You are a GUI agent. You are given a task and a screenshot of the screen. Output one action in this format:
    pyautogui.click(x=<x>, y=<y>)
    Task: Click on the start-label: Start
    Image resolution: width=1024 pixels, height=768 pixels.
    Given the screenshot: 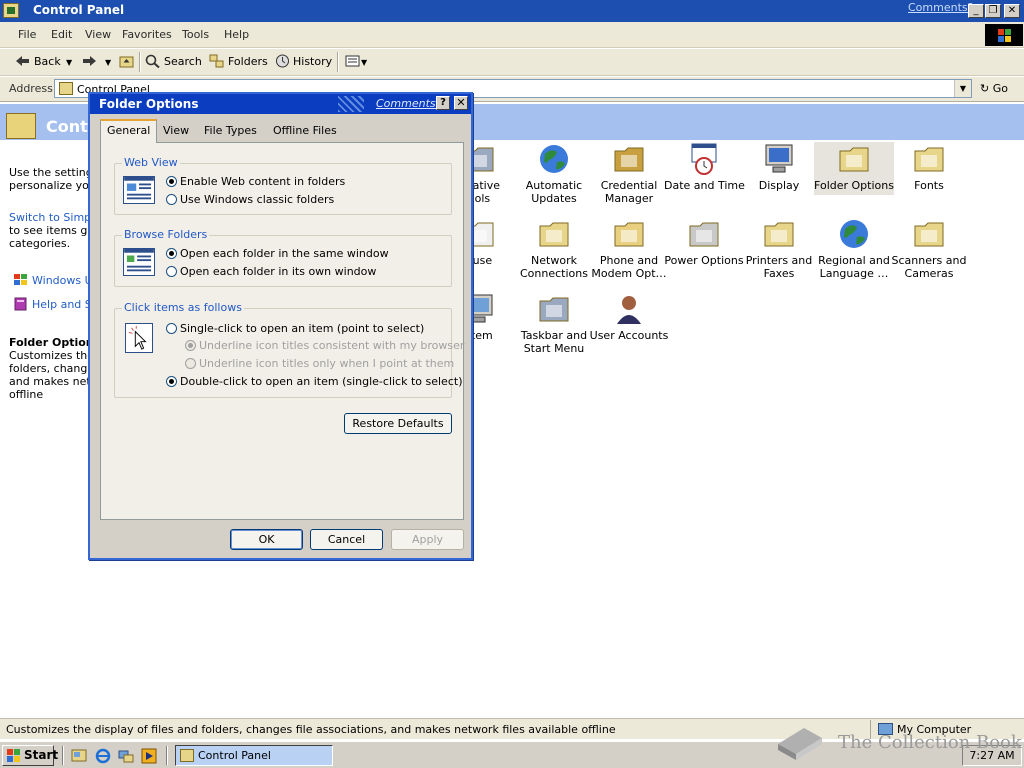 What is the action you would take?
    pyautogui.click(x=41, y=755)
    